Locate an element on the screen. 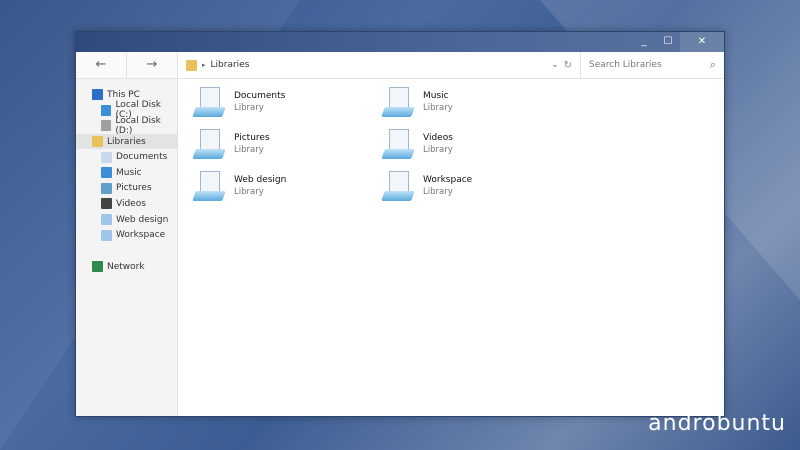 This screenshot has width=800, height=450. documents-library-icon is located at coordinates (209, 102).